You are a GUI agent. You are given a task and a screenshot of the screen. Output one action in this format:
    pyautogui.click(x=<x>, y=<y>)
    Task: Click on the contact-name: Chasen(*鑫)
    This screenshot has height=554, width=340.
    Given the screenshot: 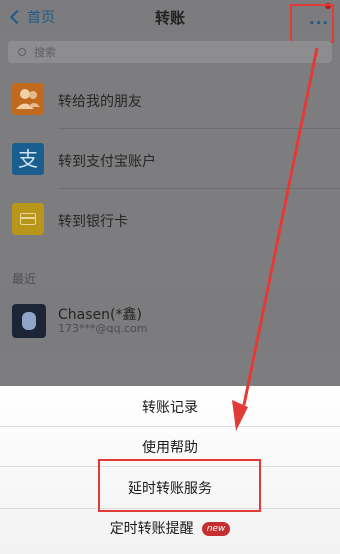 What is the action you would take?
    pyautogui.click(x=100, y=315)
    